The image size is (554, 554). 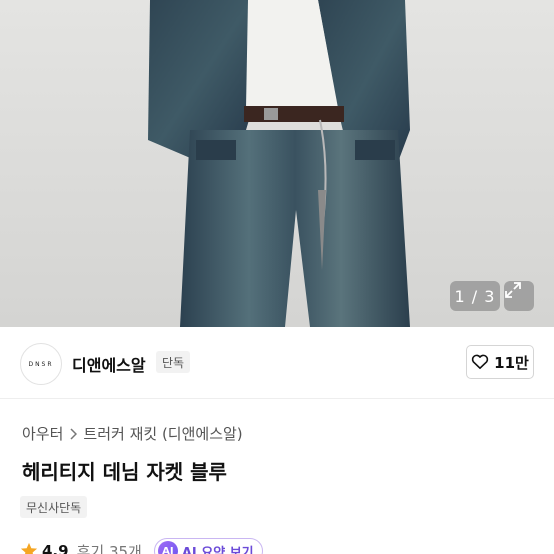 What do you see at coordinates (277, 363) in the screenshot?
I see `brand-row: DNSR 디앤에스알 단독 11만` at bounding box center [277, 363].